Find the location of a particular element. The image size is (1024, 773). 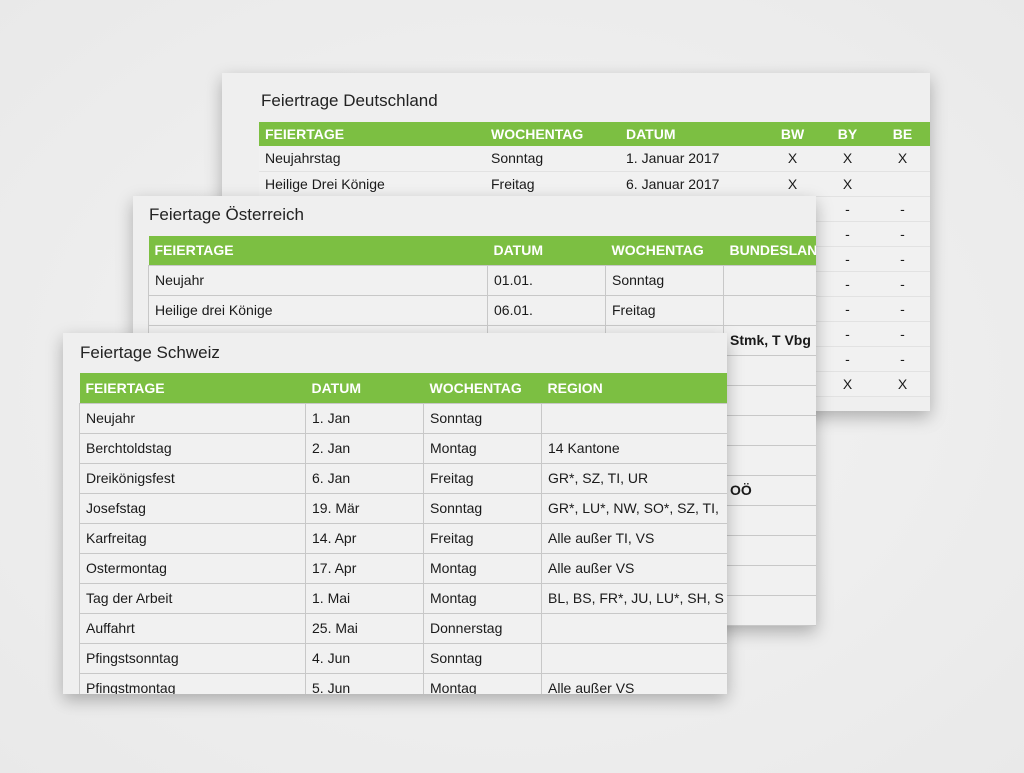

table-cell: 17. Apr is located at coordinates (364, 568).